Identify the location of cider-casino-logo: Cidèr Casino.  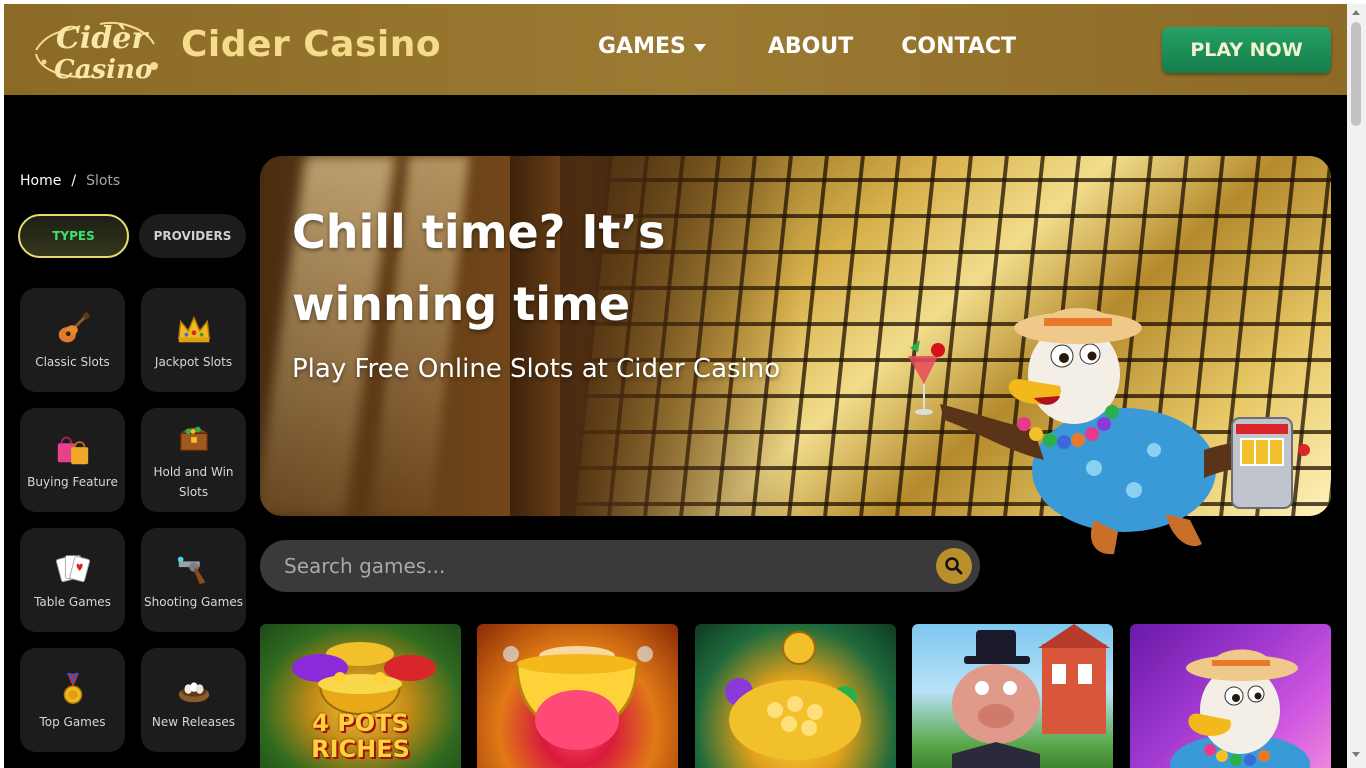
(95, 50).